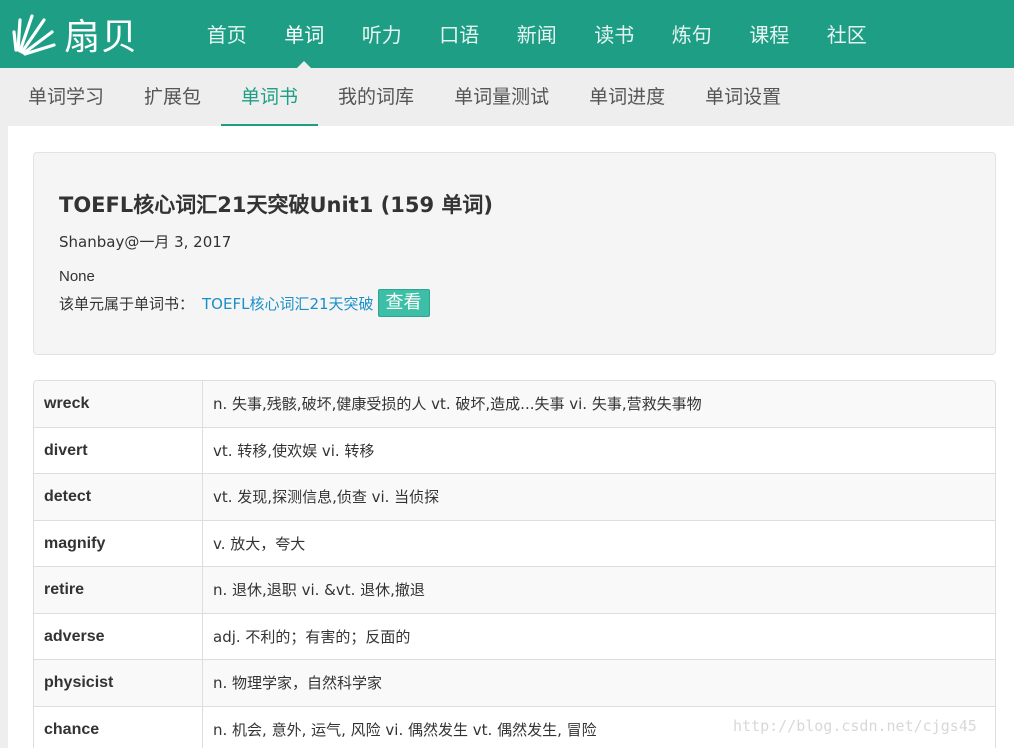  I want to click on shell-fan-icon, so click(34, 35).